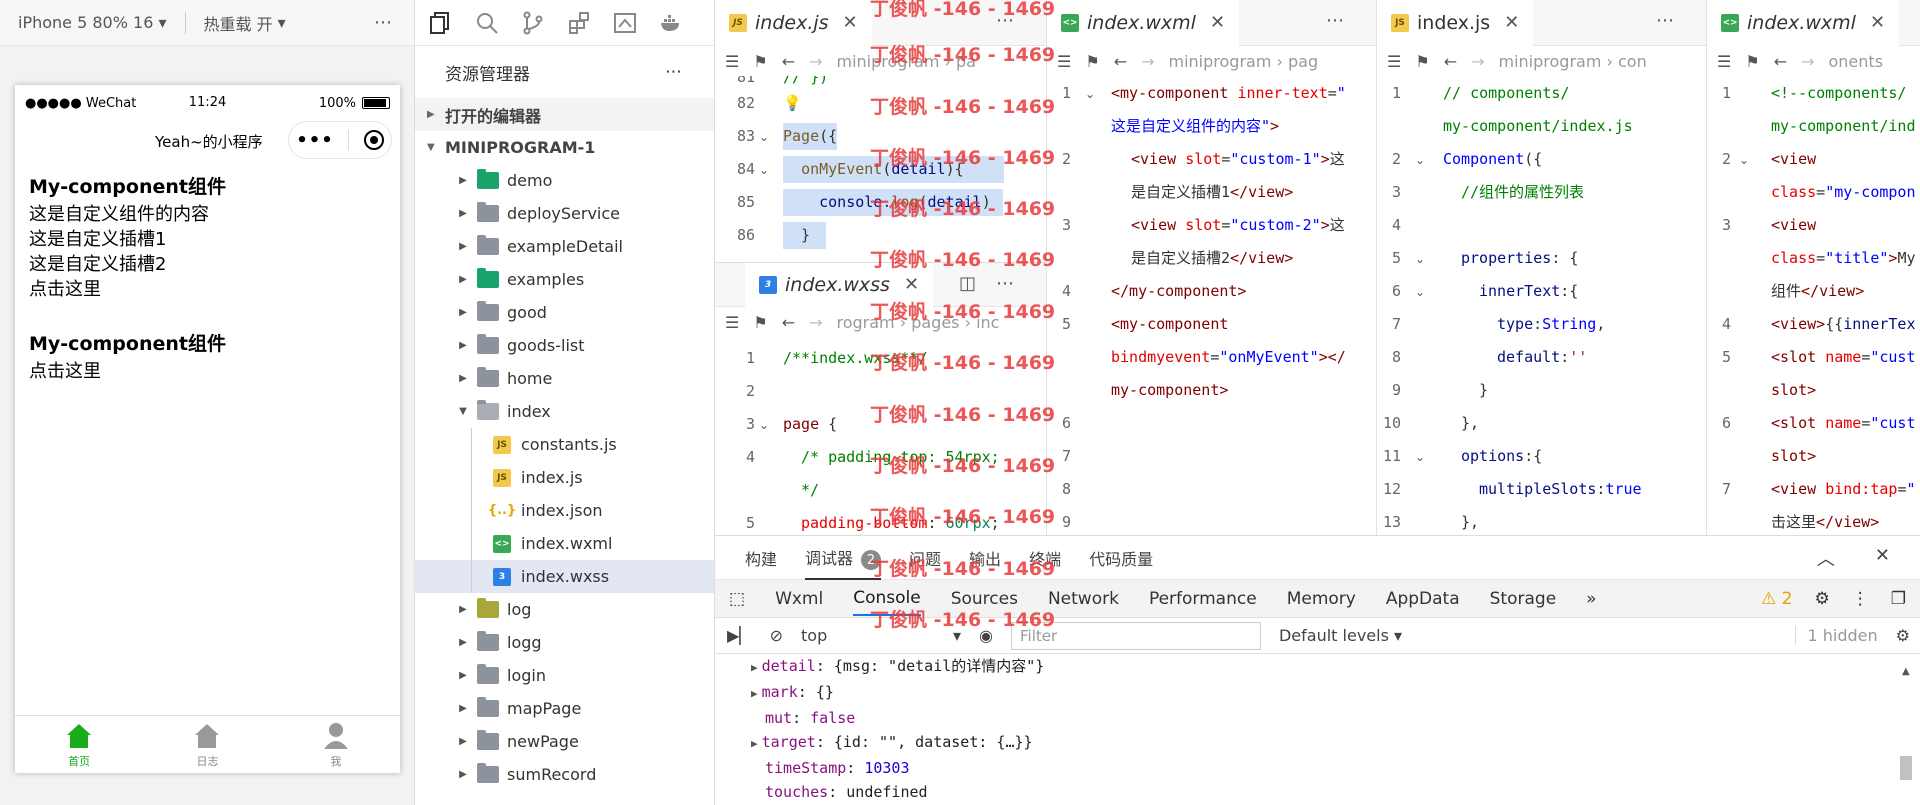 The image size is (1920, 805). Describe the element at coordinates (881, 635) in the screenshot. I see `context-select: top ▾` at that location.